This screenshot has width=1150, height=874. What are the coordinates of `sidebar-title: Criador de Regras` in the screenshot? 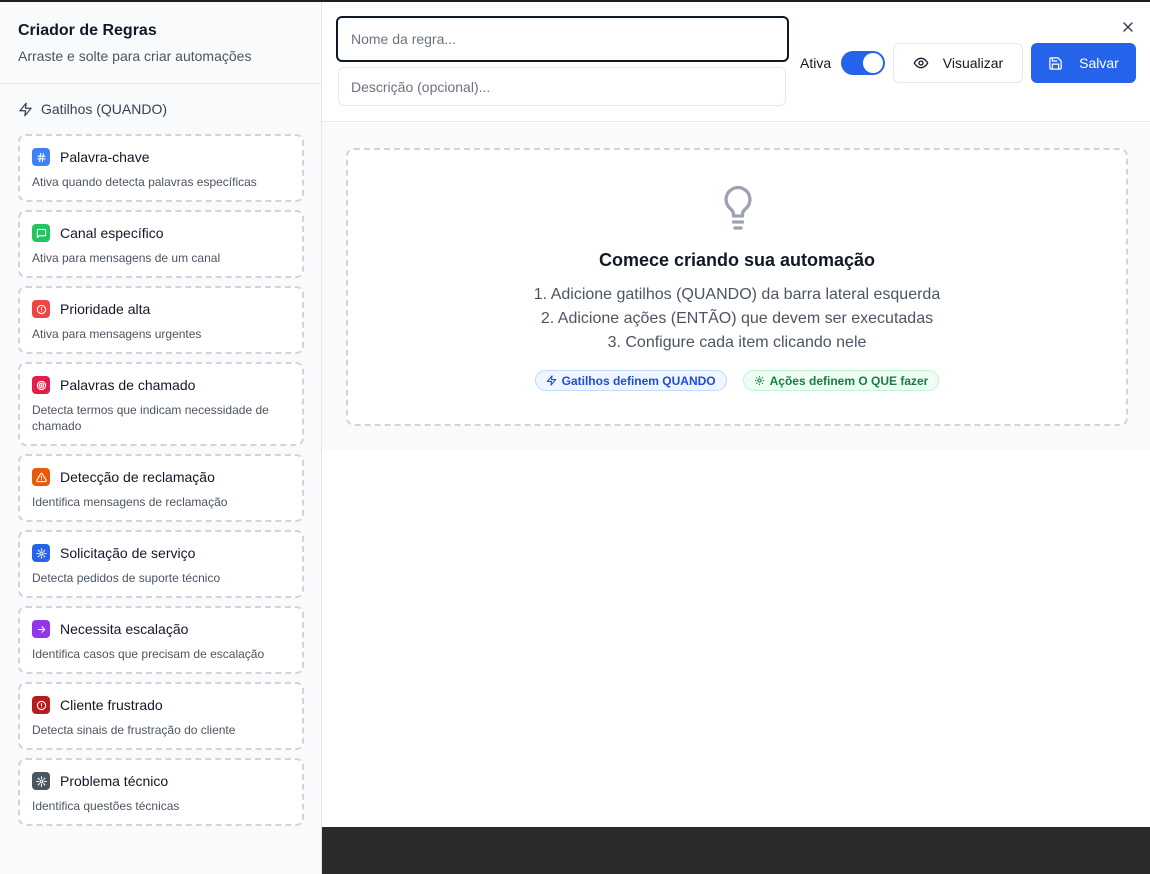 It's located at (87, 30).